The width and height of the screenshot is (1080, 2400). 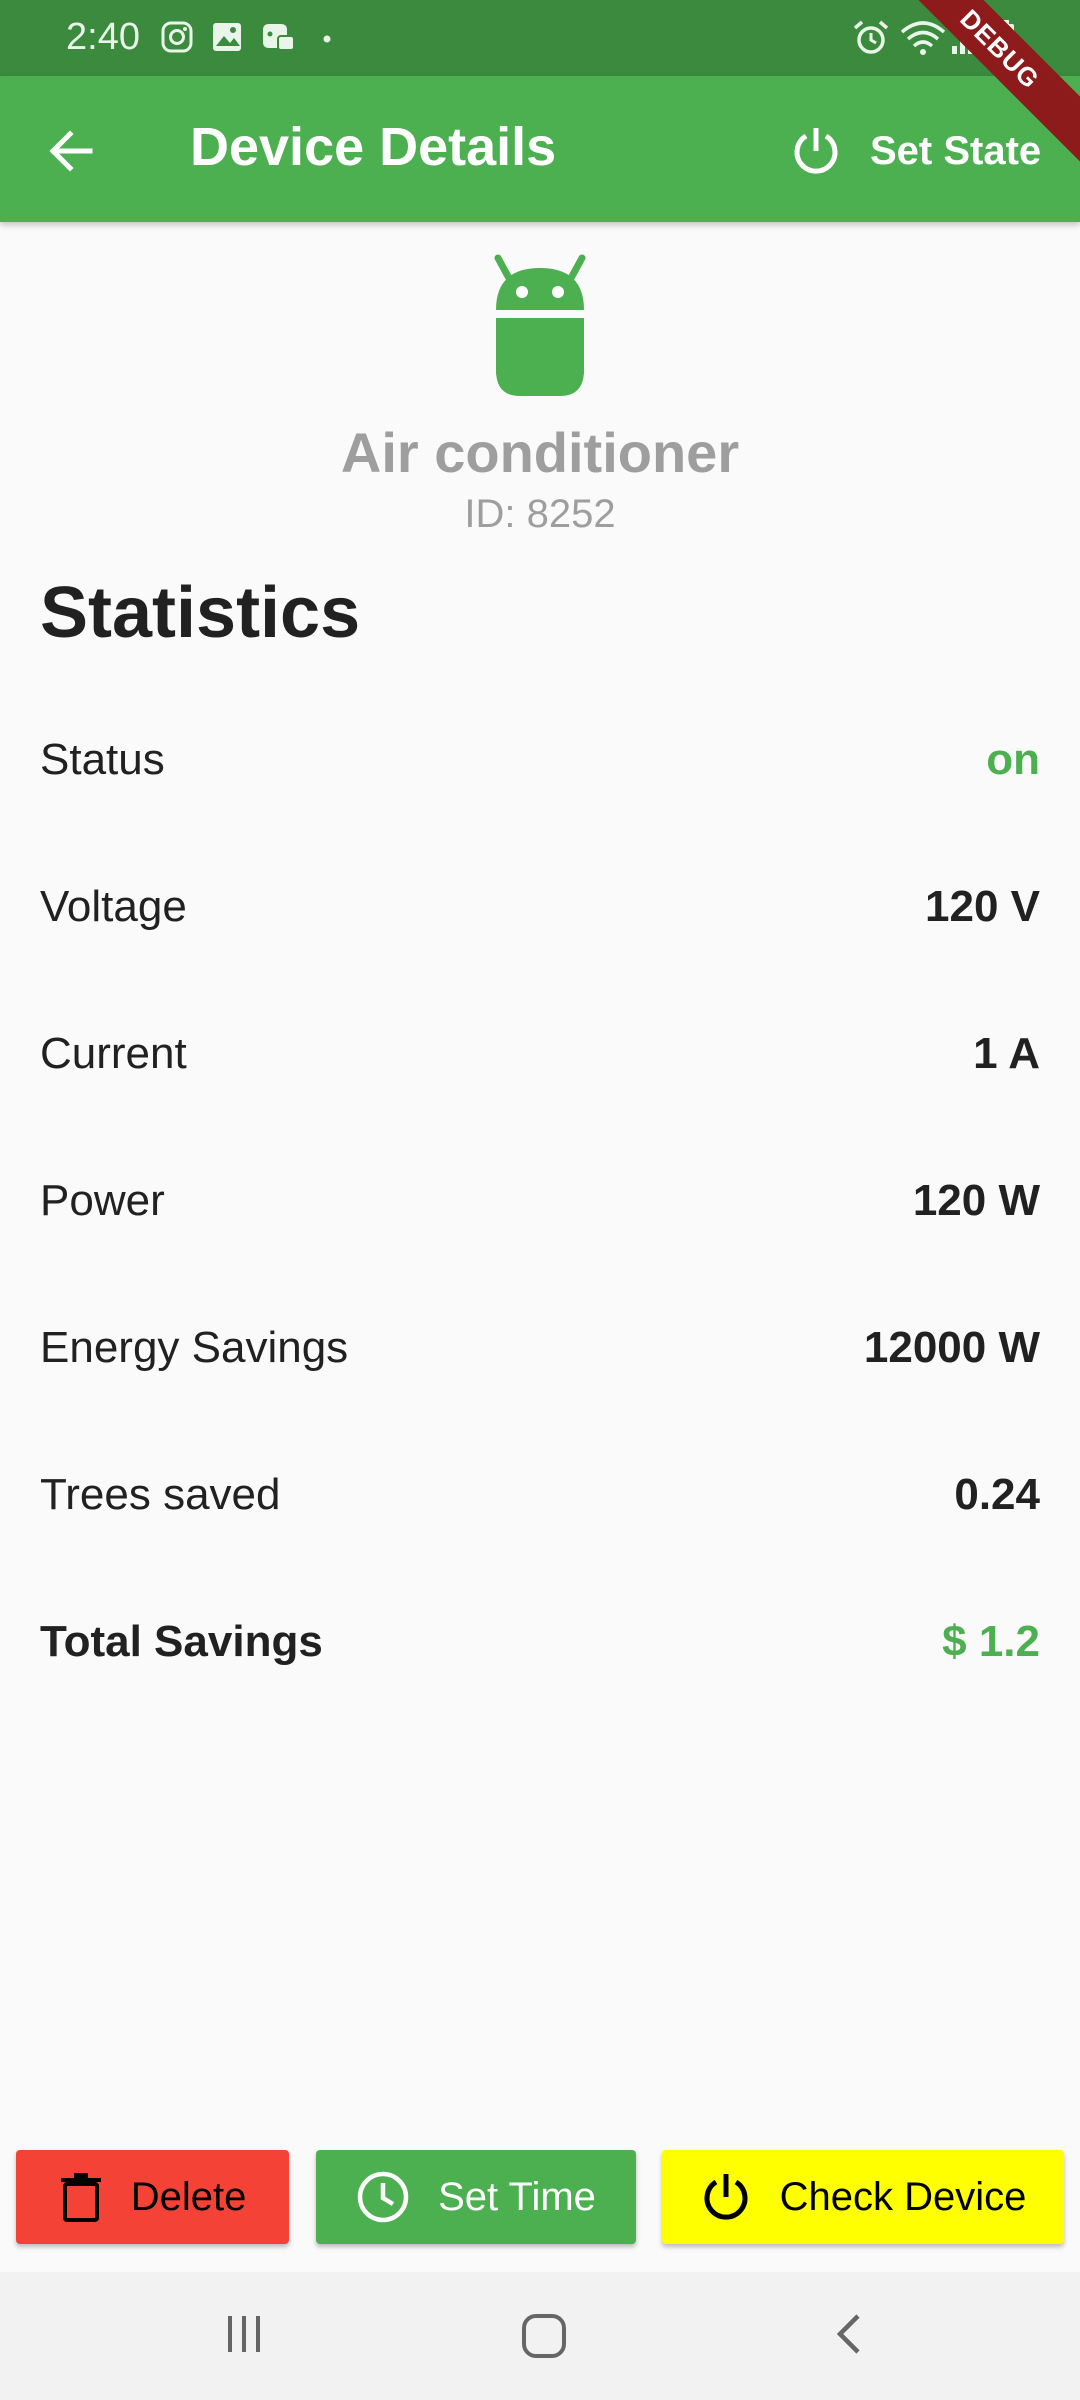 I want to click on delete-button: Delete, so click(x=152, y=2197).